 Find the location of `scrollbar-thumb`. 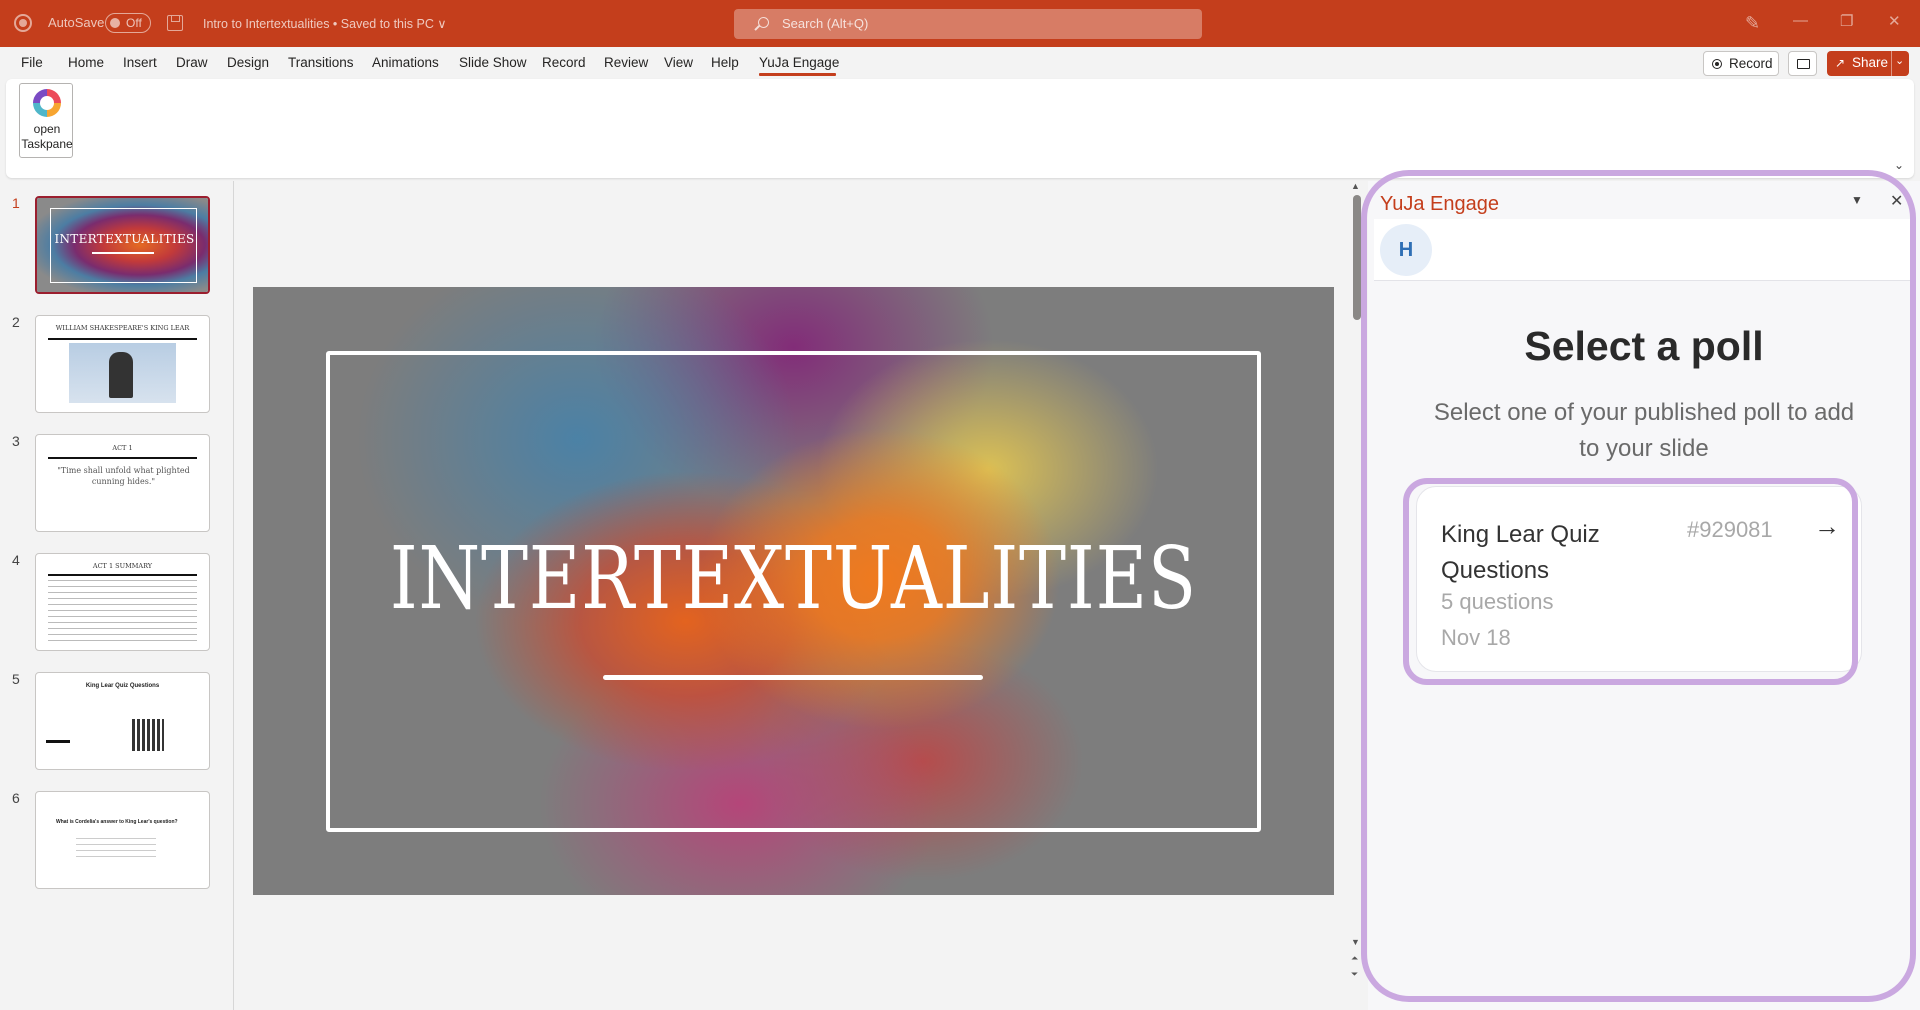

scrollbar-thumb is located at coordinates (1357, 257).